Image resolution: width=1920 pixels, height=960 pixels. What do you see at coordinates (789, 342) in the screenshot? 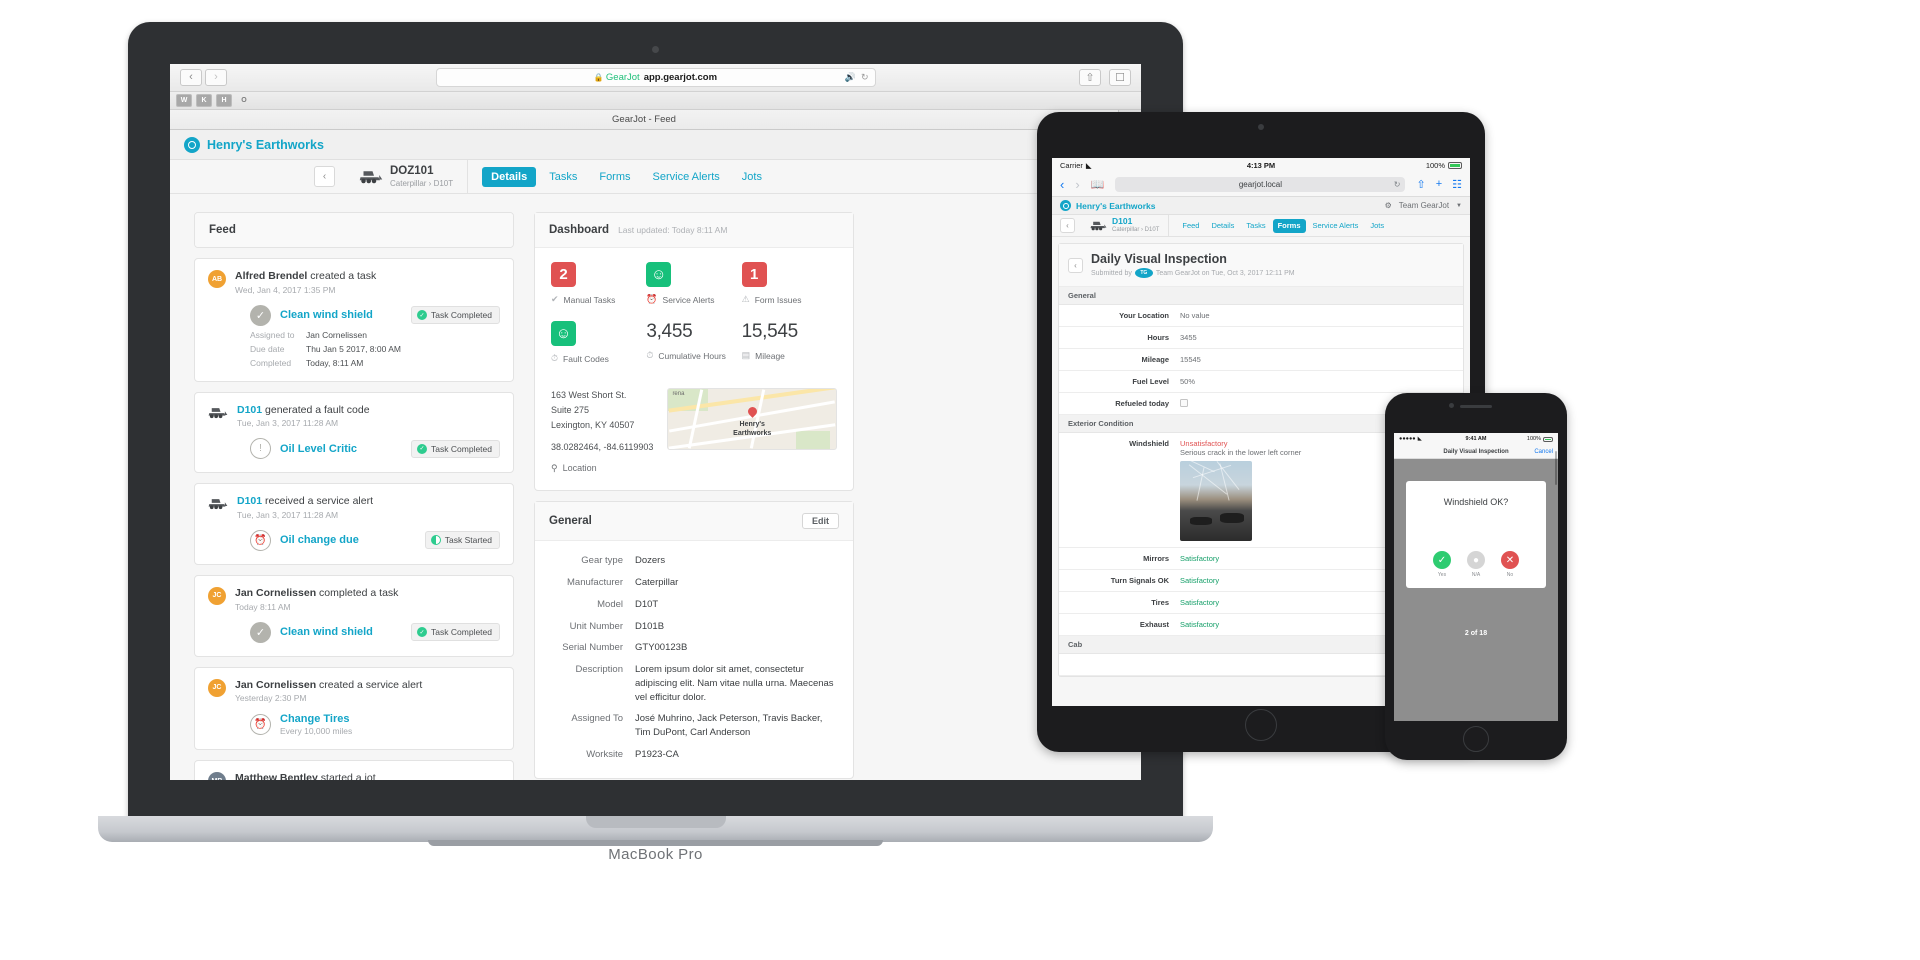
I see `tile-mileage: 15,545 ▤ Mileage` at bounding box center [789, 342].